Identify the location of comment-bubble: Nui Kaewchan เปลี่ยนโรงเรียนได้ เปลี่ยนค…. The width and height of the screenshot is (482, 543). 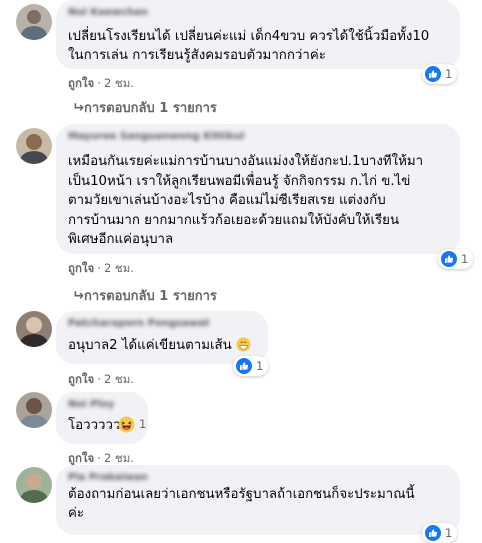
(258, 34).